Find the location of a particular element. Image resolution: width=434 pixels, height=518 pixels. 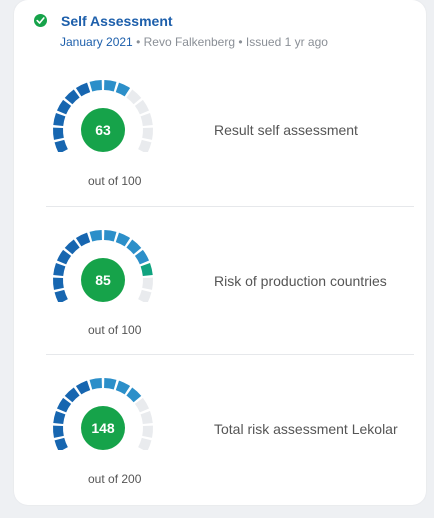

score-value: 148 is located at coordinates (103, 428).